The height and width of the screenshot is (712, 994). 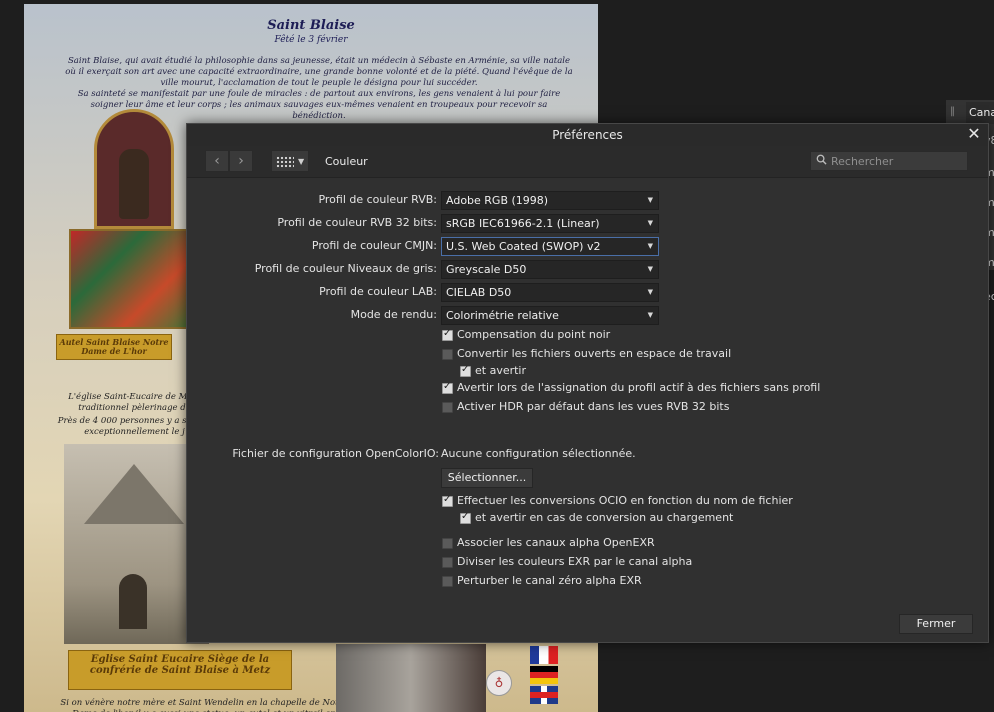 I want to click on grey-profile-label: Profil de couleur Niveaux de gris:, so click(x=345, y=268).